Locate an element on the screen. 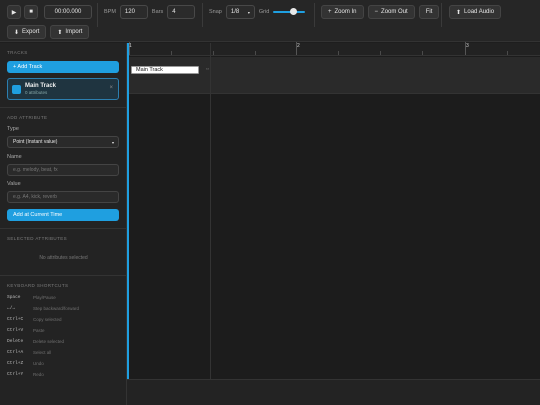  chevron-down-icon: ▾ is located at coordinates (248, 12).